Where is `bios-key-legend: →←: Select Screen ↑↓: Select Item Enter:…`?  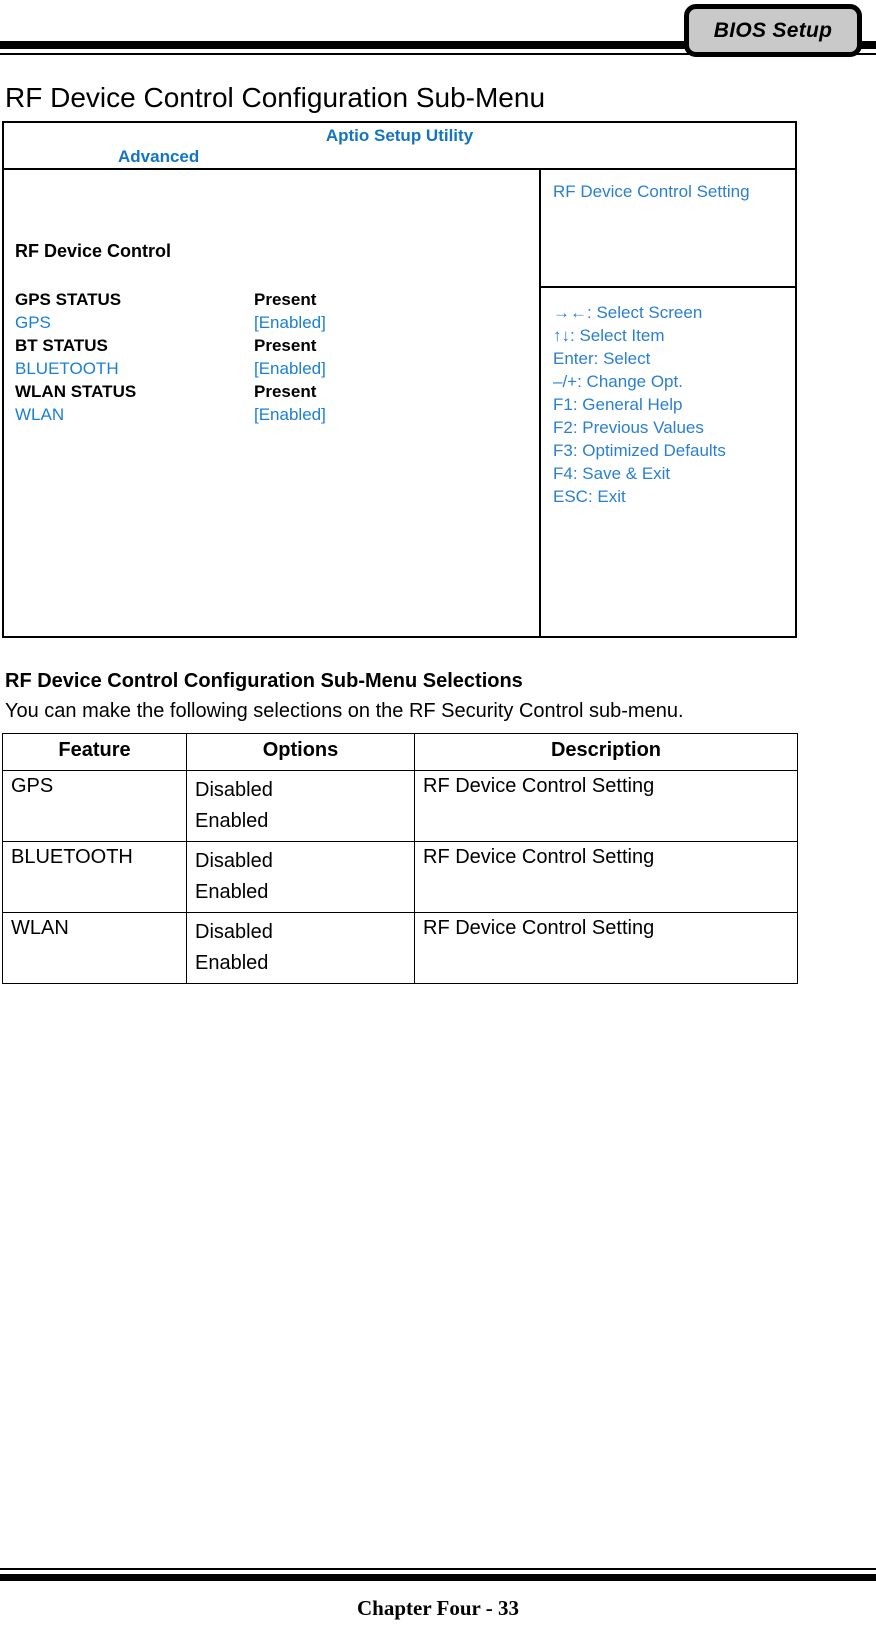
bios-key-legend: →←: Select Screen ↑↓: Select Item Enter:… is located at coordinates (639, 404).